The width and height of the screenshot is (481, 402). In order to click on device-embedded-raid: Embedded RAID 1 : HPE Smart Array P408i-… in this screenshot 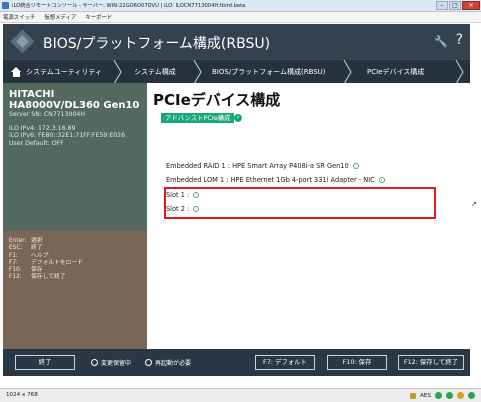, I will do `click(262, 166)`.